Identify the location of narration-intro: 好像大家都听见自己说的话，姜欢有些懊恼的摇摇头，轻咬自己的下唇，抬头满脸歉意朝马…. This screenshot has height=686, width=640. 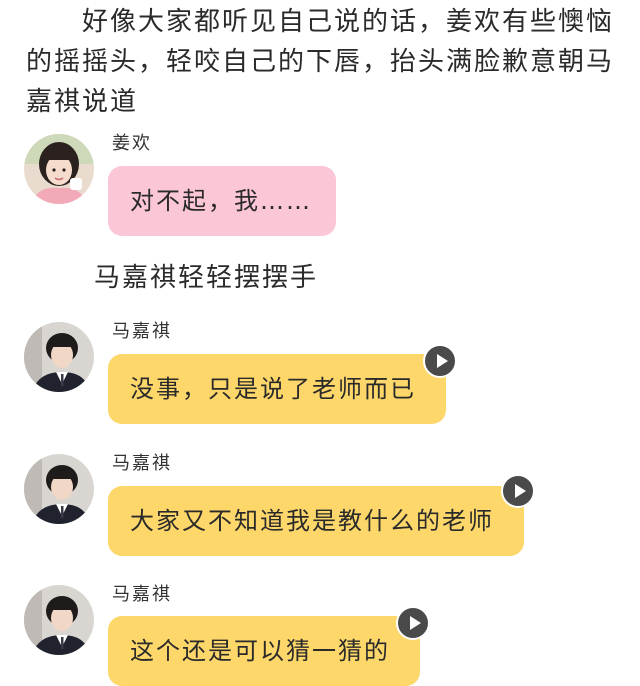
(320, 62).